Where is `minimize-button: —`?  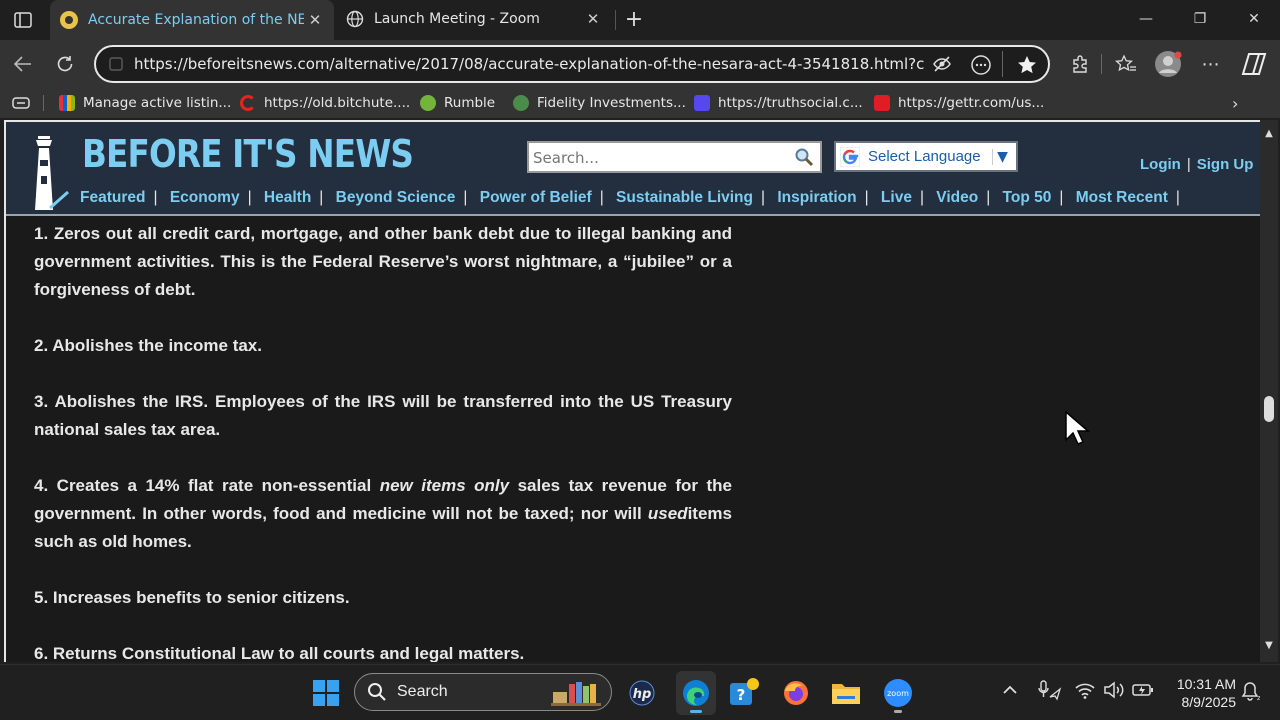 minimize-button: — is located at coordinates (1146, 19).